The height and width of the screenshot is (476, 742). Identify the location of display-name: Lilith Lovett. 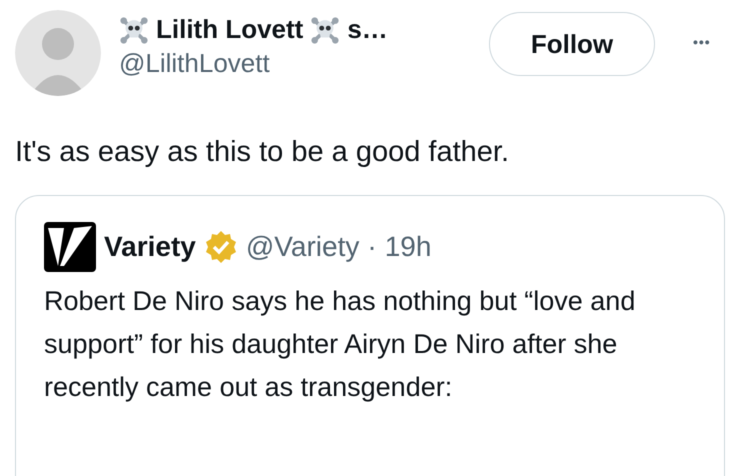
(230, 29).